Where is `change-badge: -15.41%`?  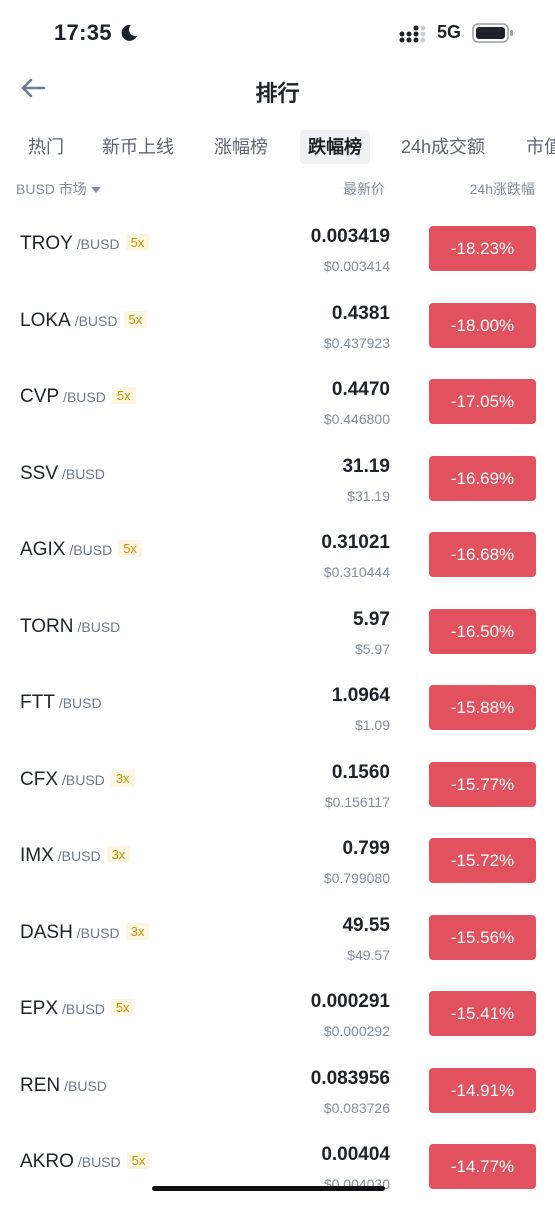 change-badge: -15.41% is located at coordinates (482, 1013).